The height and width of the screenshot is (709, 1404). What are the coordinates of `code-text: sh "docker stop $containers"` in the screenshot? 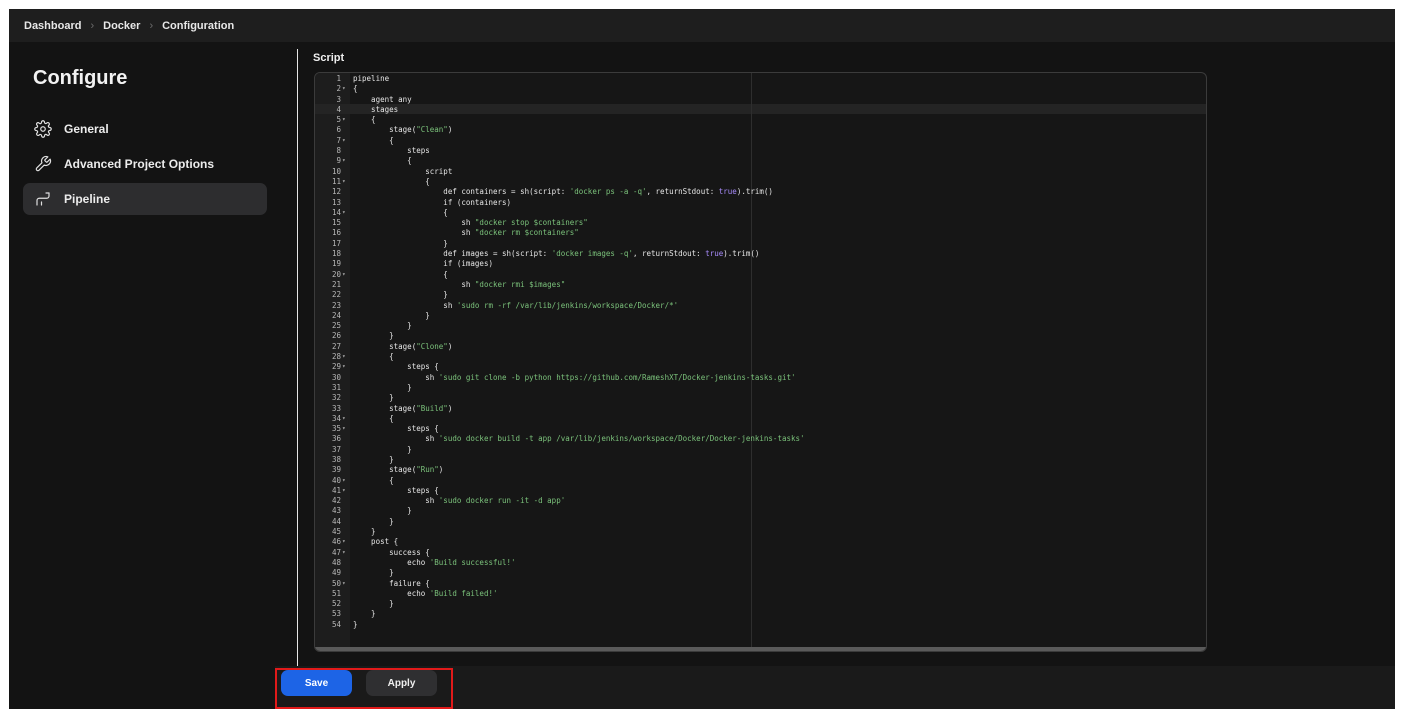 It's located at (470, 223).